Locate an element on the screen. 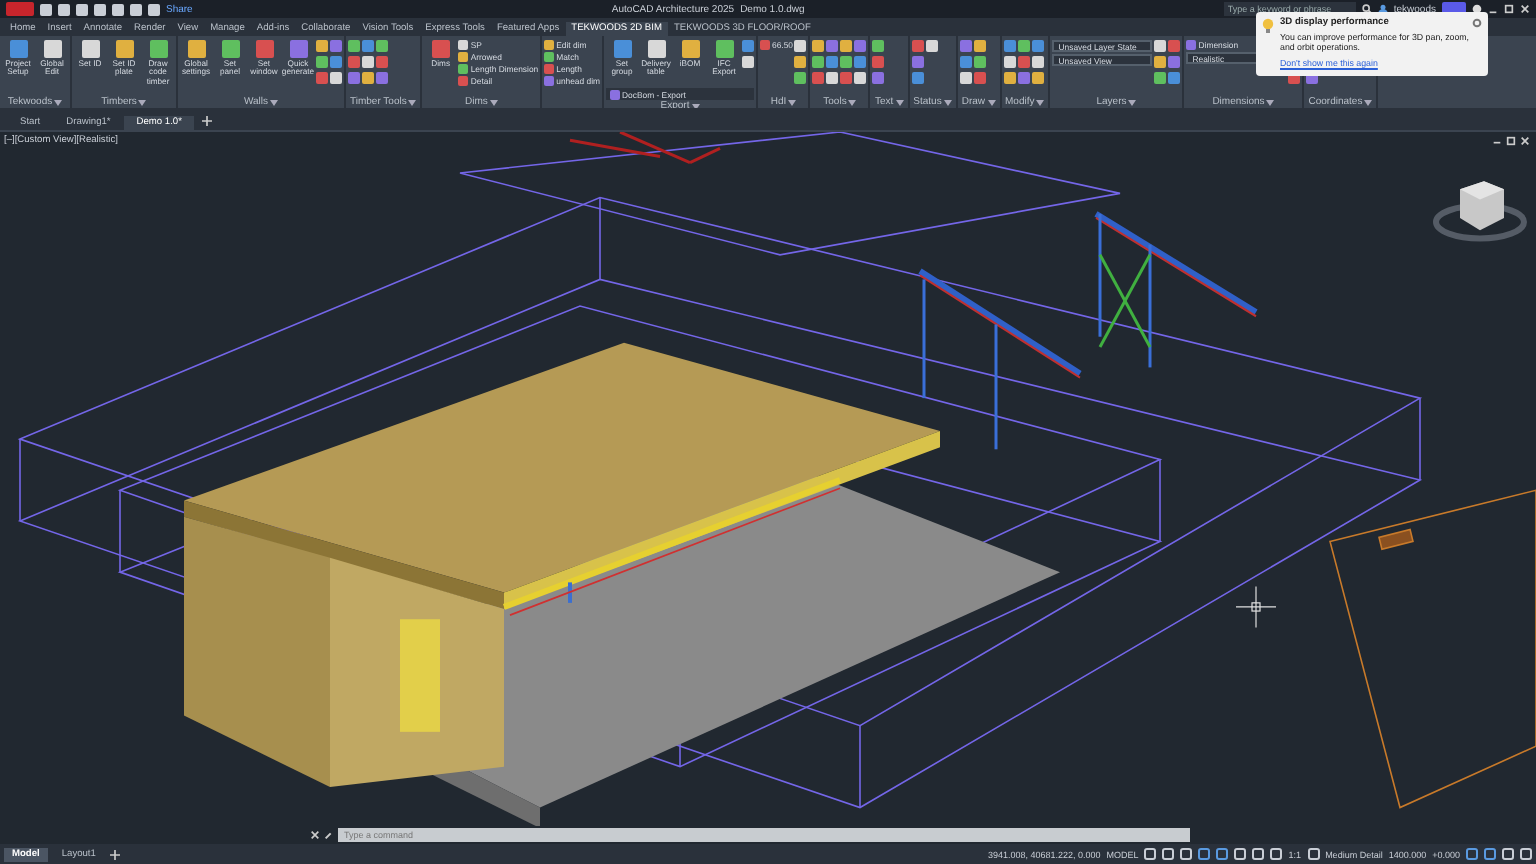 The height and width of the screenshot is (864, 1536). search-icon is located at coordinates (1366, 9).